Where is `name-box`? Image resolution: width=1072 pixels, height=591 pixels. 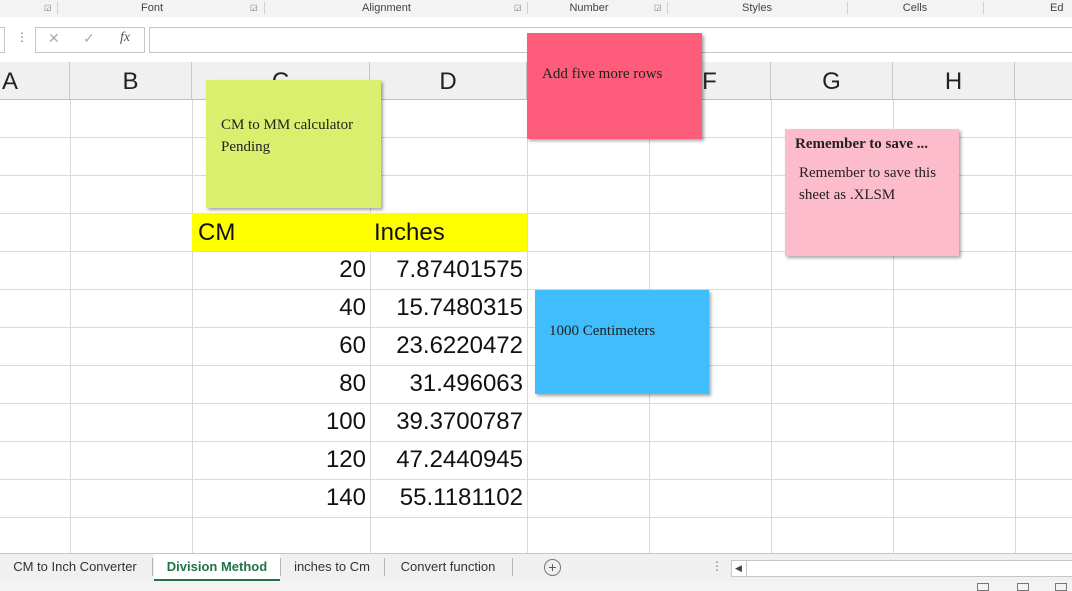
name-box is located at coordinates (2, 40).